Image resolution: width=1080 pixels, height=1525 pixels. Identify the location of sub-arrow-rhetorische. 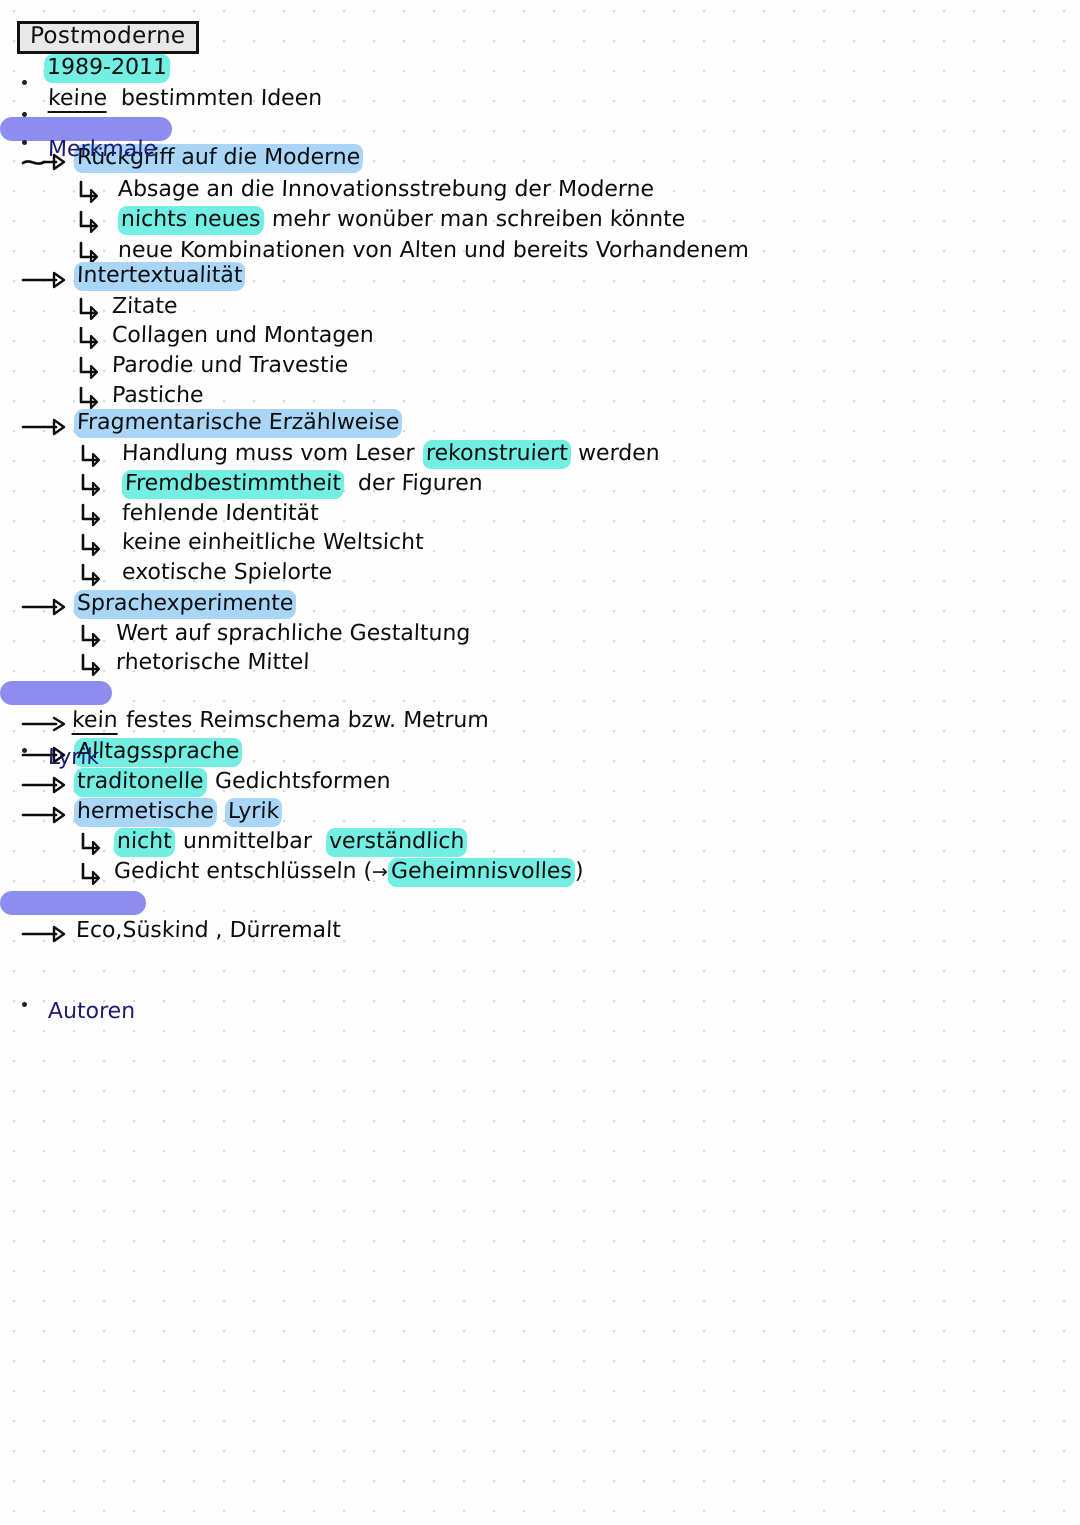
(91, 668).